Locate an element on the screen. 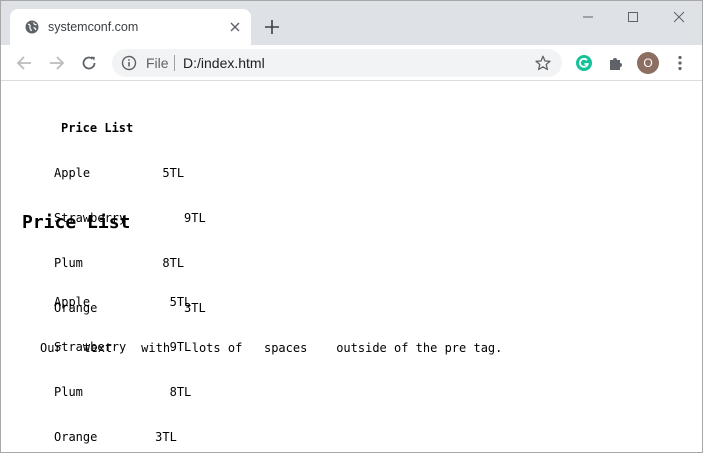 This screenshot has height=453, width=703. maximize-button is located at coordinates (633, 17).